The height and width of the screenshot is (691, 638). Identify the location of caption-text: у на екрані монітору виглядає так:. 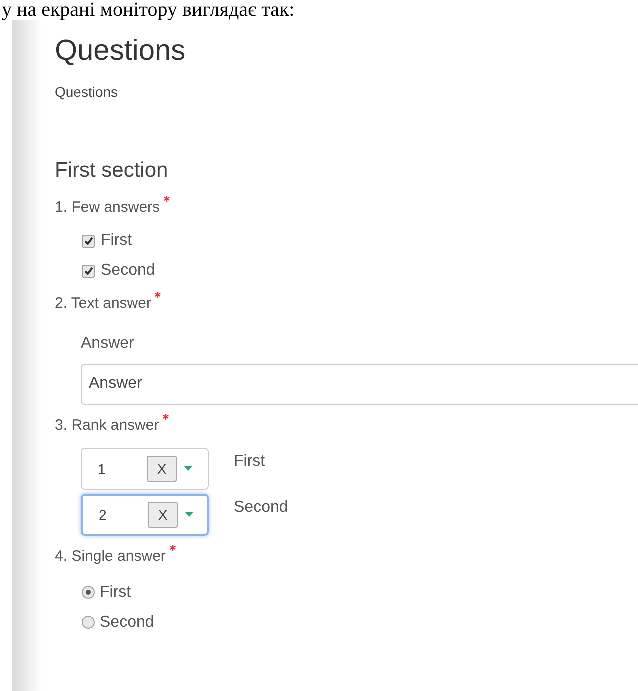
(148, 10).